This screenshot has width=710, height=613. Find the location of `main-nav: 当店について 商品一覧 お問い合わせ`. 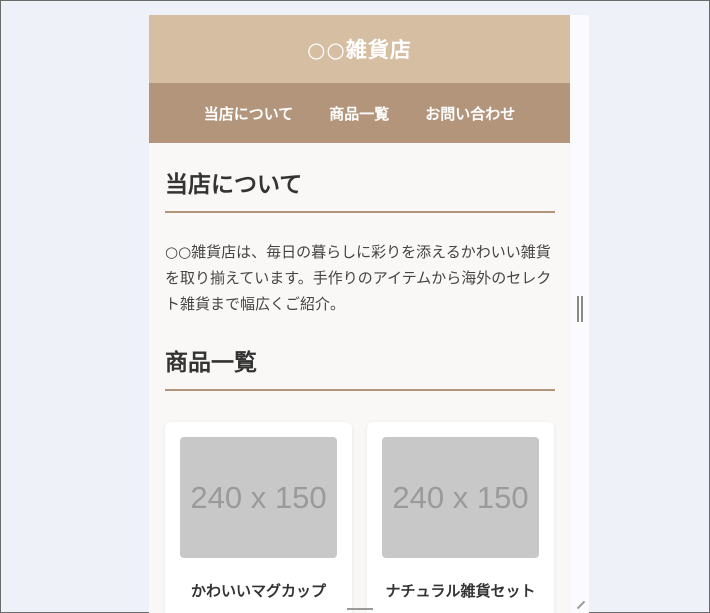

main-nav: 当店について 商品一覧 お問い合わせ is located at coordinates (359, 113).